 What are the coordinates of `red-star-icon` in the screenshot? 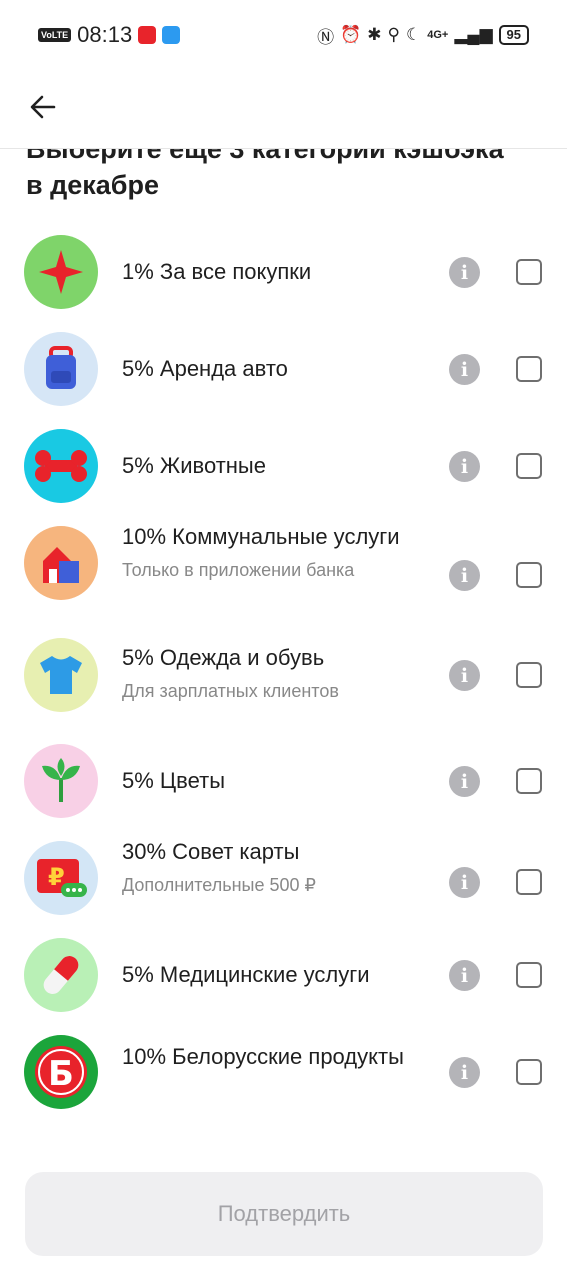 It's located at (61, 272).